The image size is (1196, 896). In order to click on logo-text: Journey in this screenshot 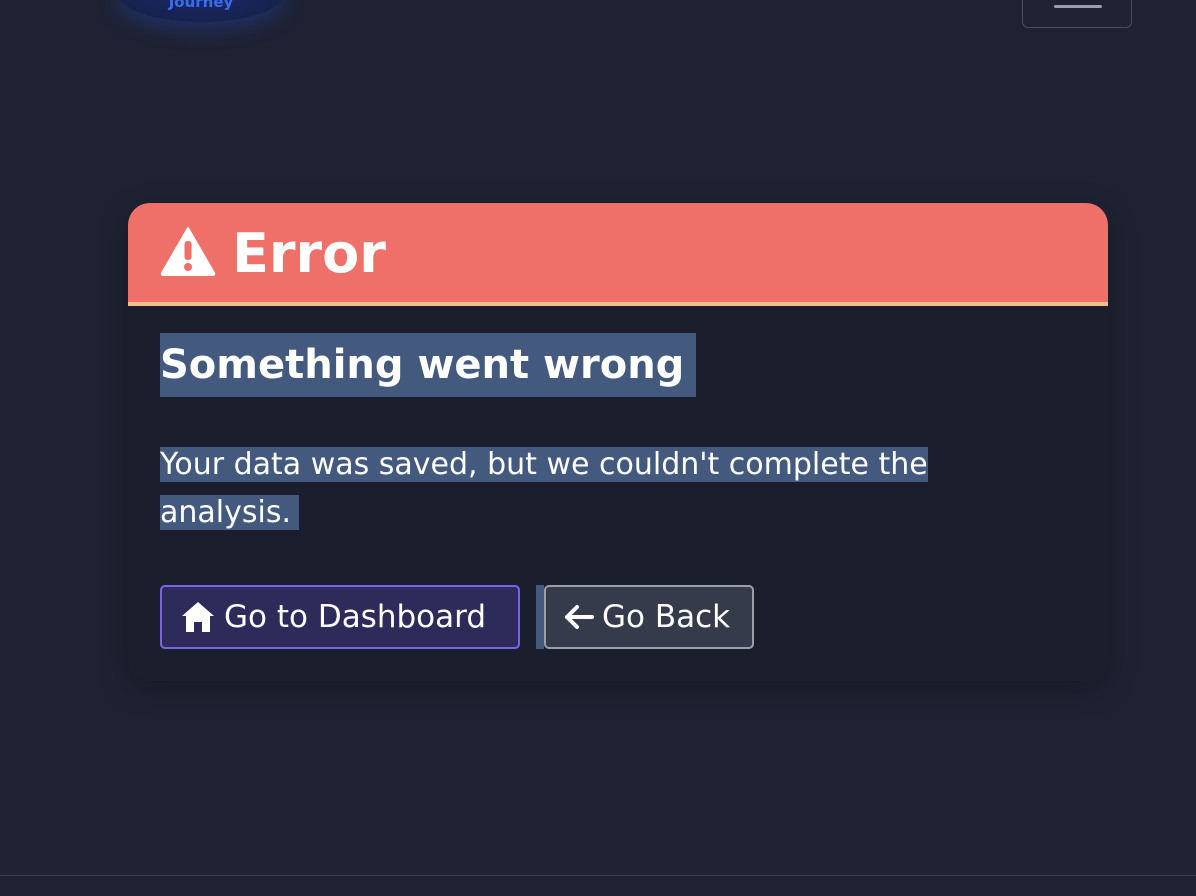, I will do `click(201, 5)`.